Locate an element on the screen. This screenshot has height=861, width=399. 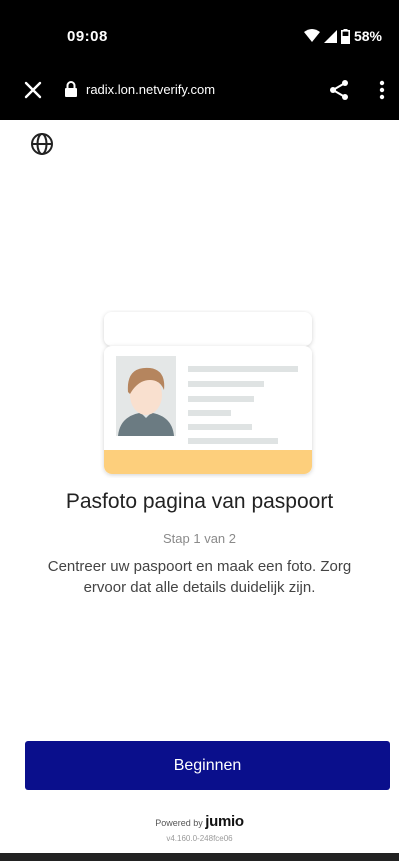
lock-icon is located at coordinates (71, 89).